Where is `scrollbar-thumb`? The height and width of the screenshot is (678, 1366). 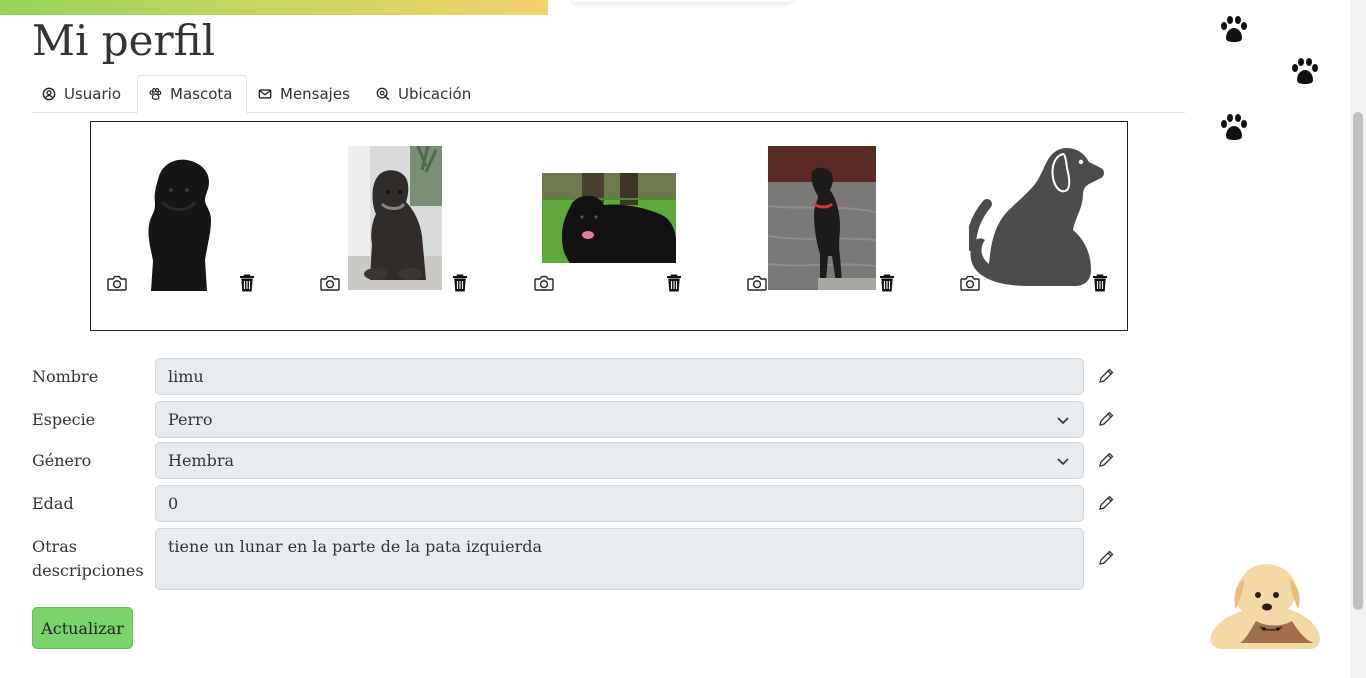 scrollbar-thumb is located at coordinates (1358, 361).